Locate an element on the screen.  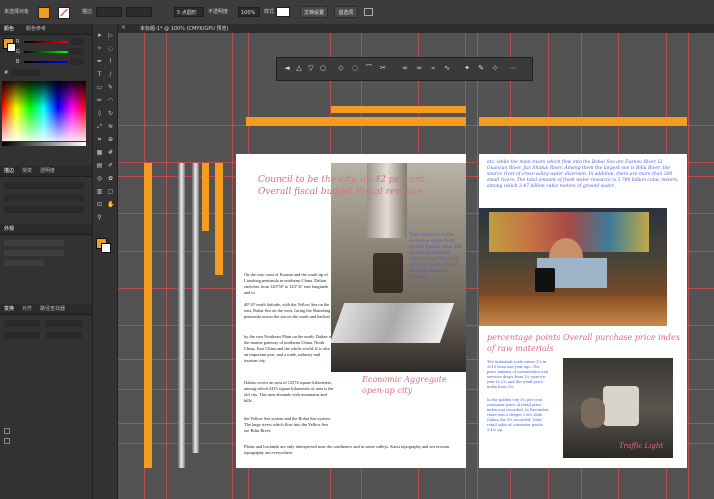
meeting-photo is located at coordinates (573, 267).